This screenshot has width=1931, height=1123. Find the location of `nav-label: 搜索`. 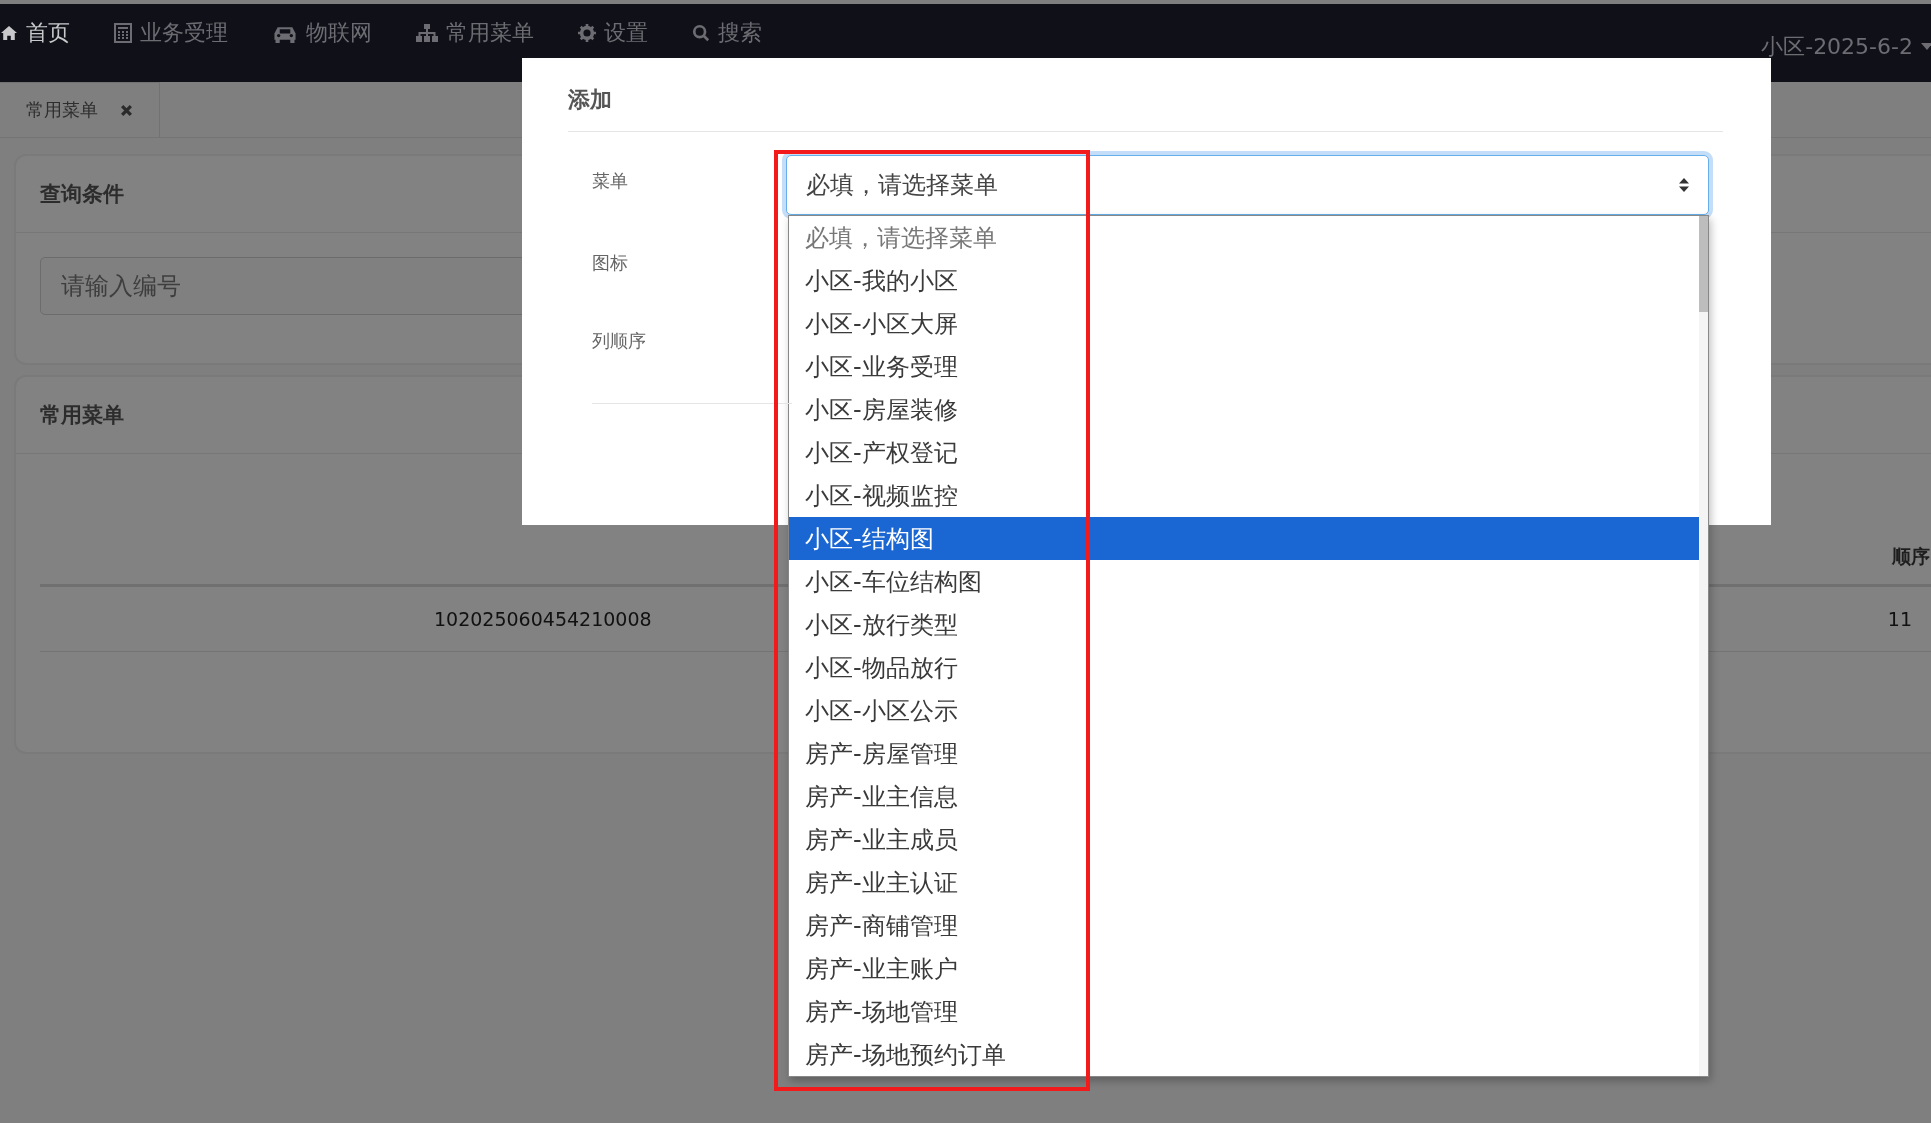

nav-label: 搜索 is located at coordinates (740, 33).